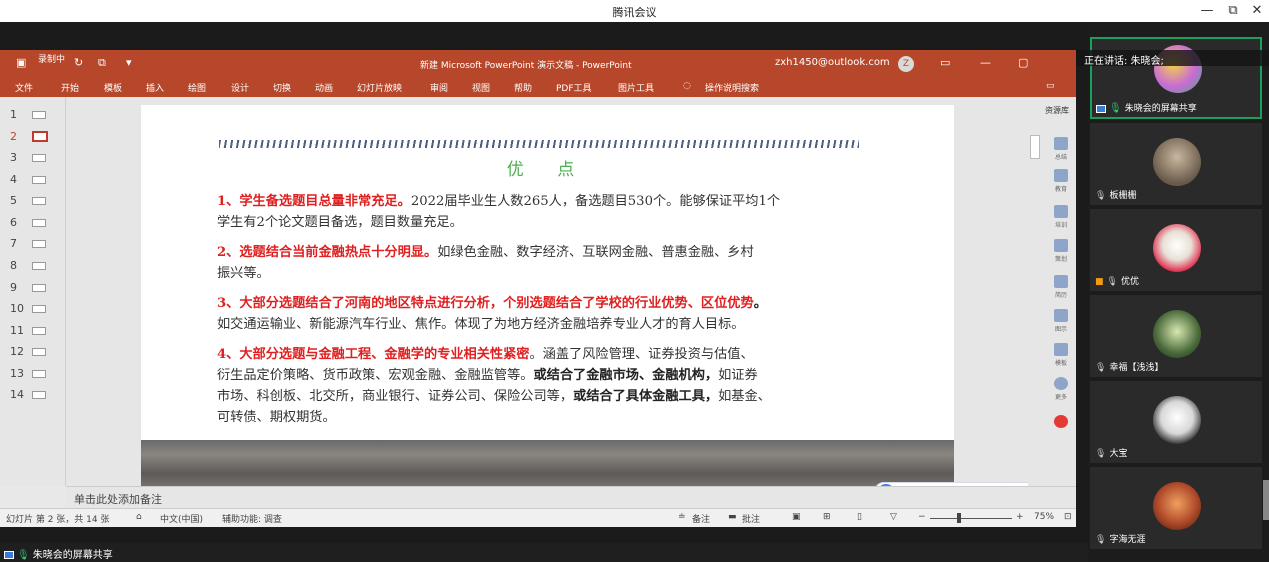 The width and height of the screenshot is (1269, 562). Describe the element at coordinates (102, 63) in the screenshot. I see `present-icon: ⧉` at that location.